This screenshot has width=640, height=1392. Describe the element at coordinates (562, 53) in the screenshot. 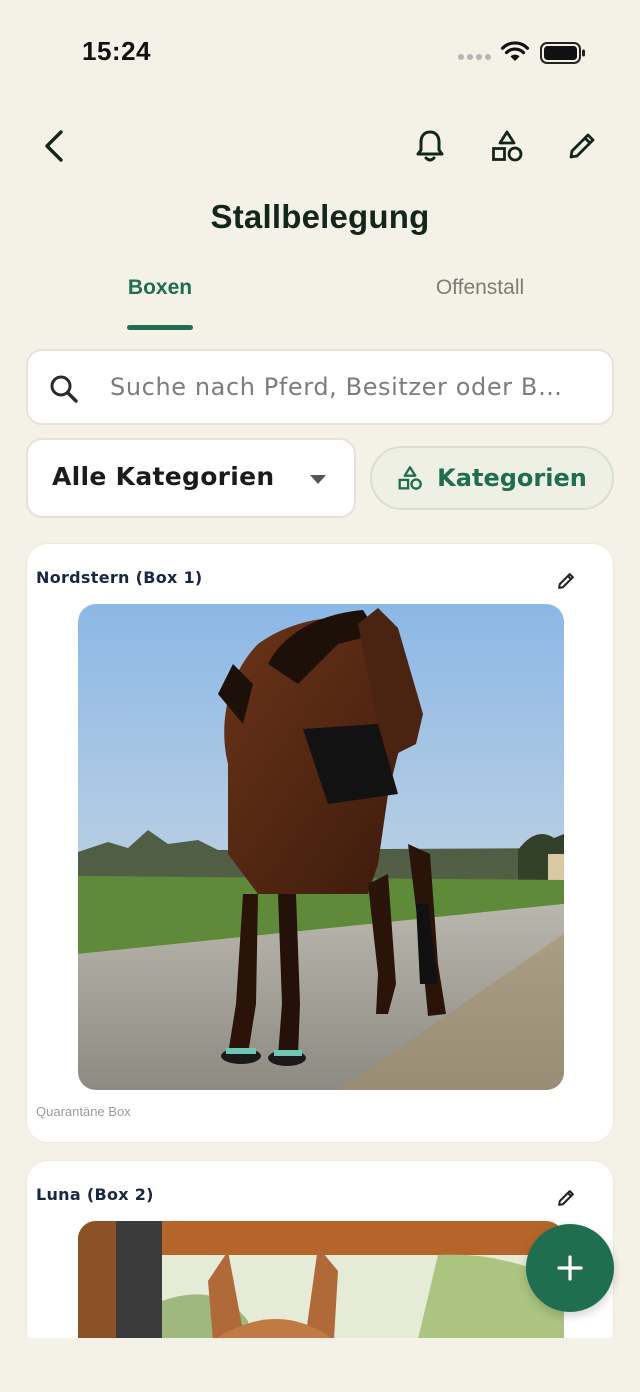

I see `battery-icon` at that location.